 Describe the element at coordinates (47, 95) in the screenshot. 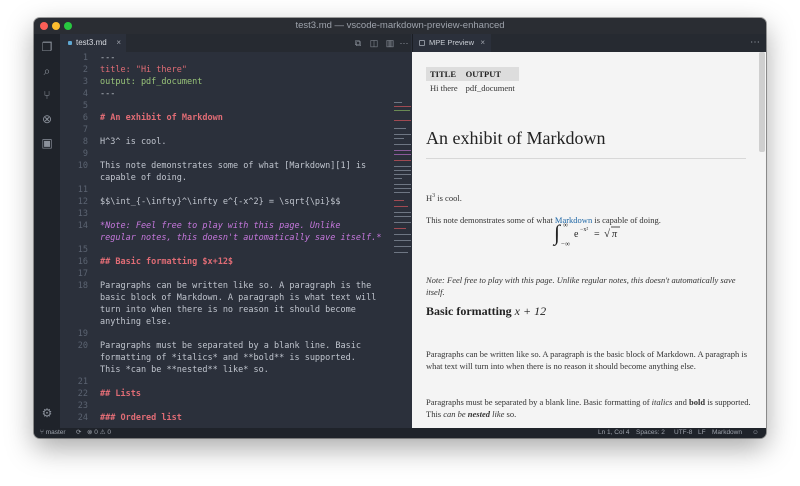

I see `source-control-icon: ⑂` at that location.